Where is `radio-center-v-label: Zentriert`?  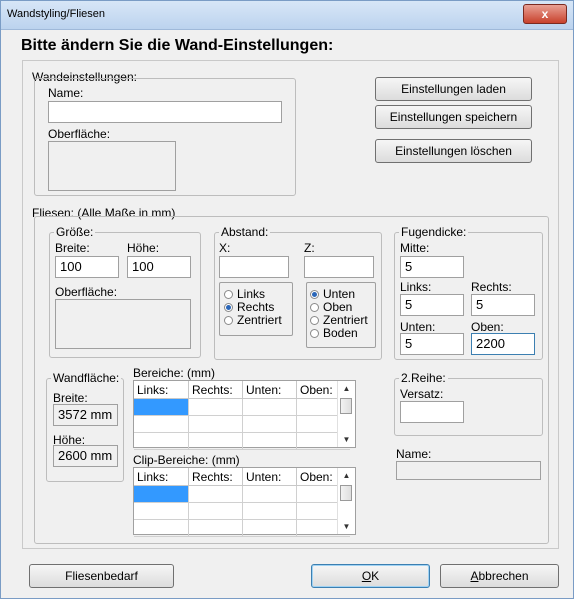
radio-center-v-label: Zentriert is located at coordinates (345, 320).